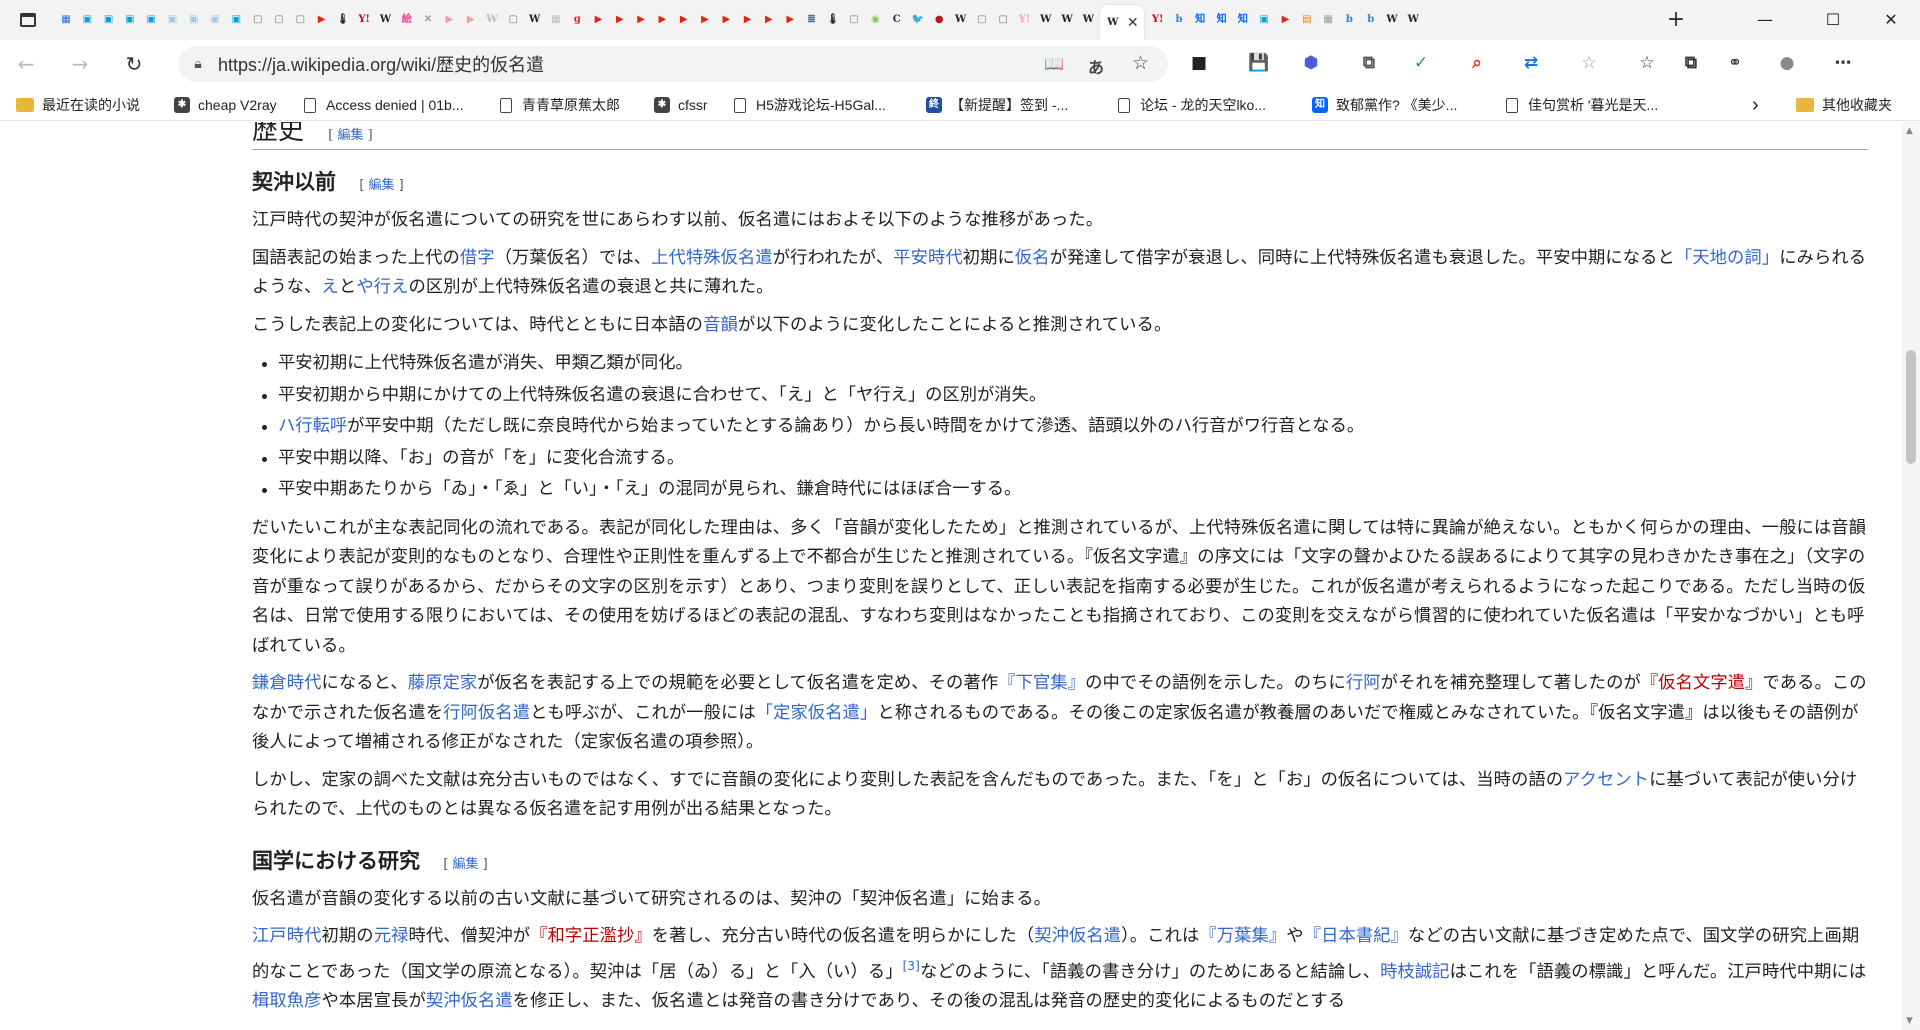 The height and width of the screenshot is (1030, 1920). What do you see at coordinates (343, 20) in the screenshot?
I see `browser-tab: 🌡` at bounding box center [343, 20].